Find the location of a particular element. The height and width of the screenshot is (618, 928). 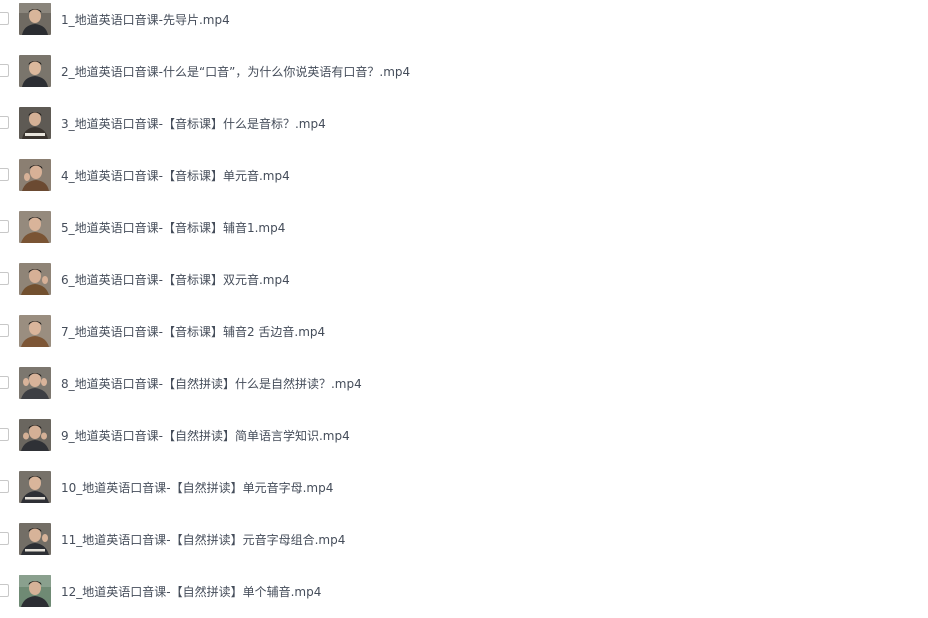

file-name: 11_地道英语口音课-【自然拼读】元音字母组合.mp4 is located at coordinates (203, 540).